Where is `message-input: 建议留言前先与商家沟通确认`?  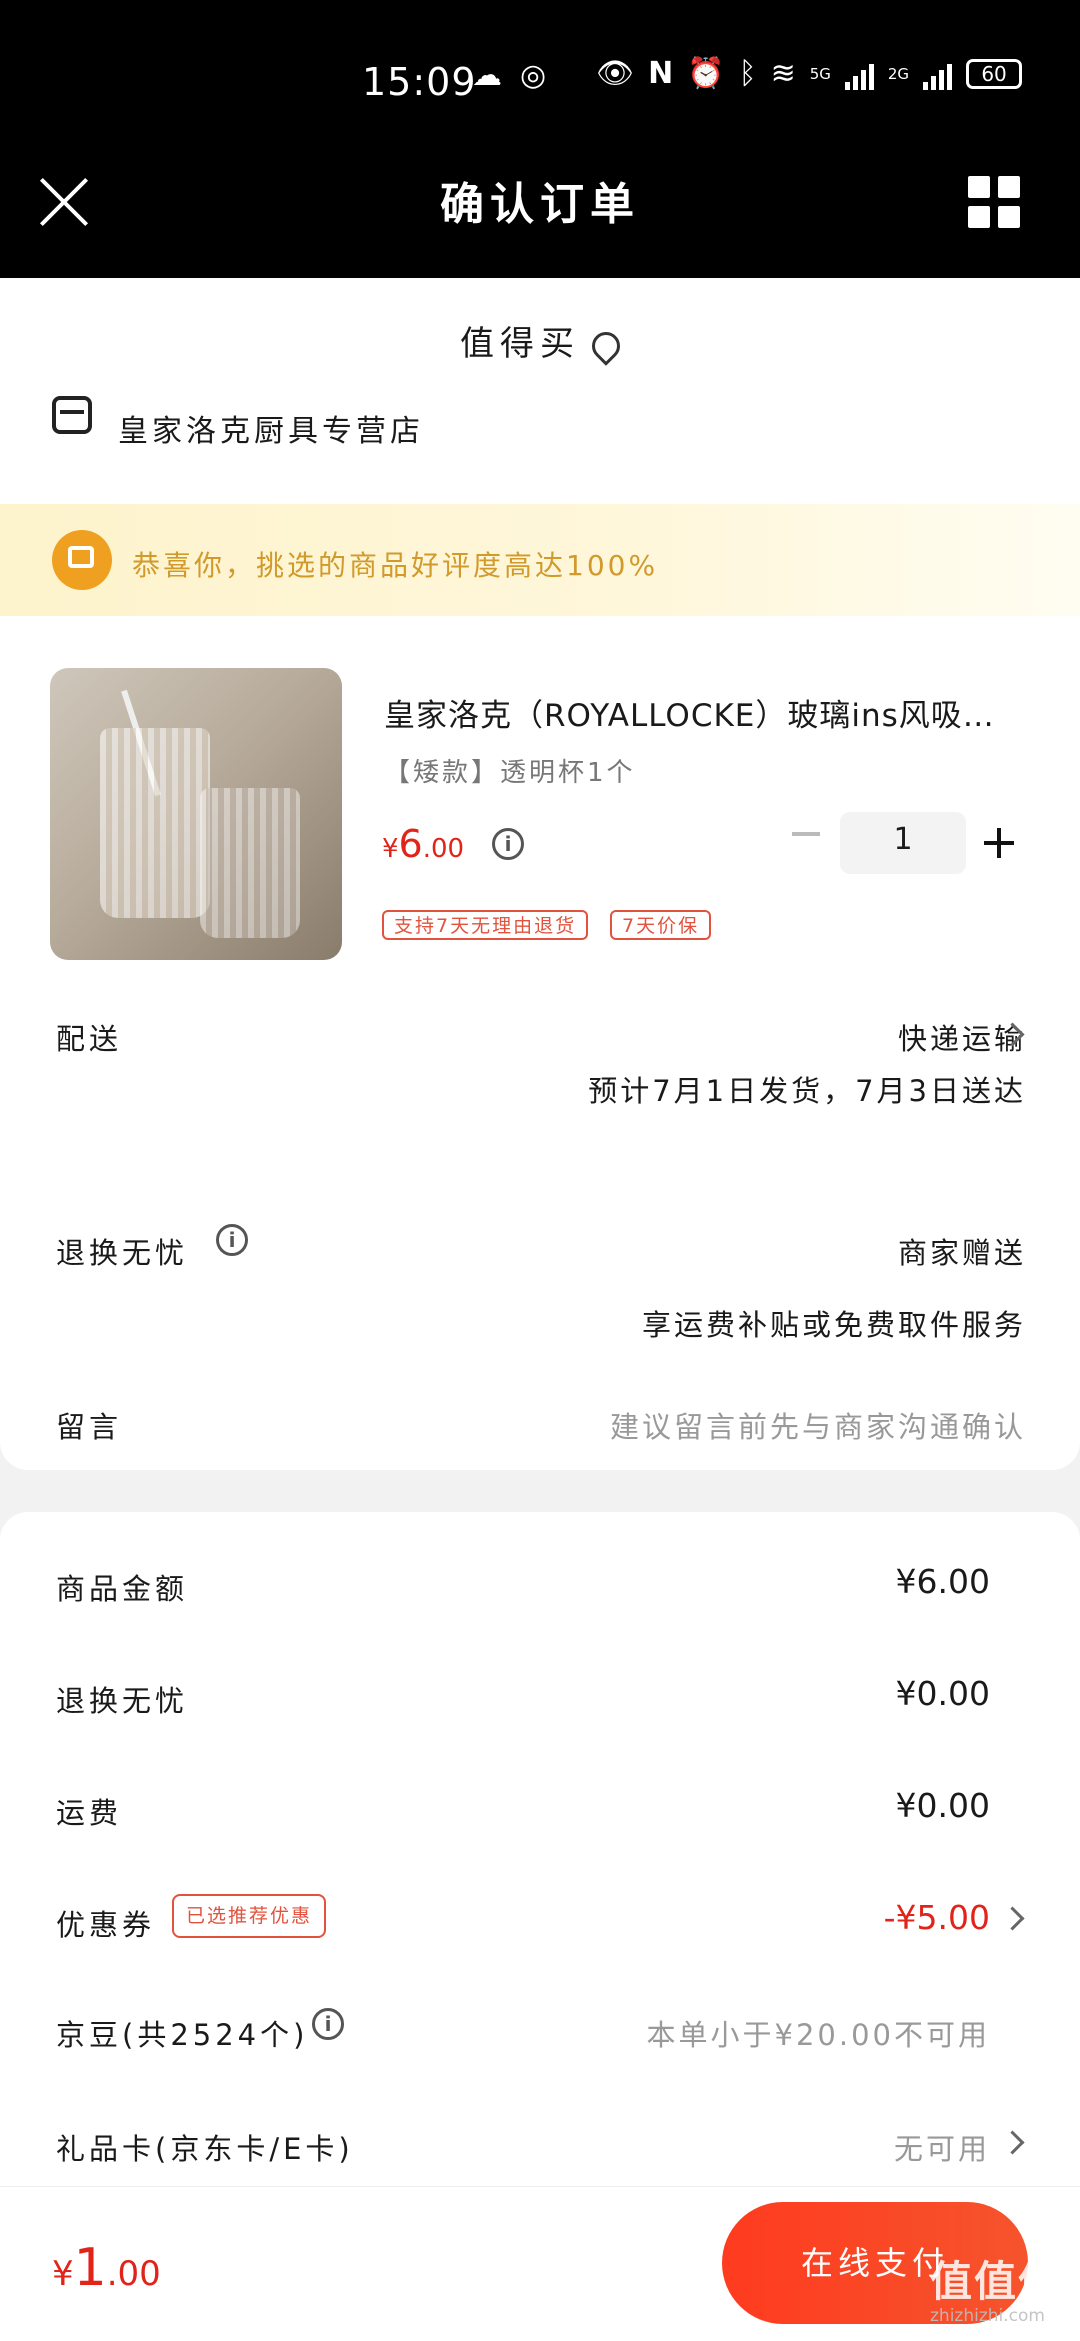
message-input: 建议留言前先与商家沟通确认 is located at coordinates (818, 1425).